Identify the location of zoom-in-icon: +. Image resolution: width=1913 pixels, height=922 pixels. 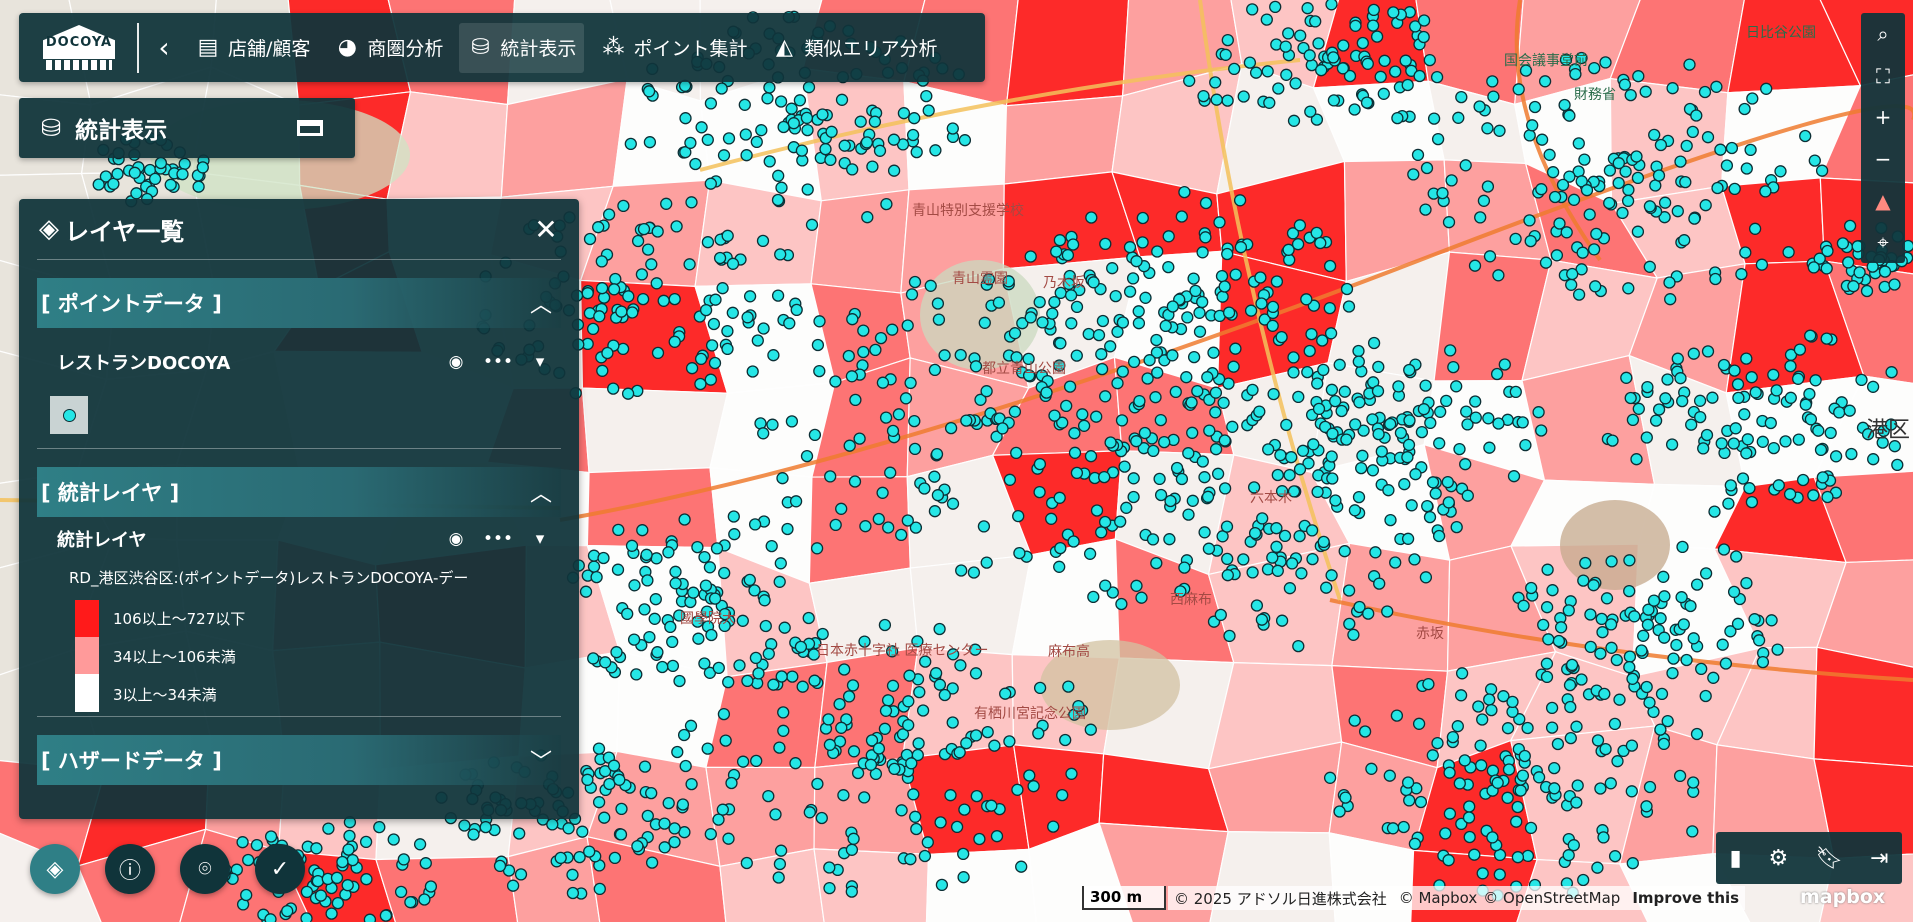
(1883, 117).